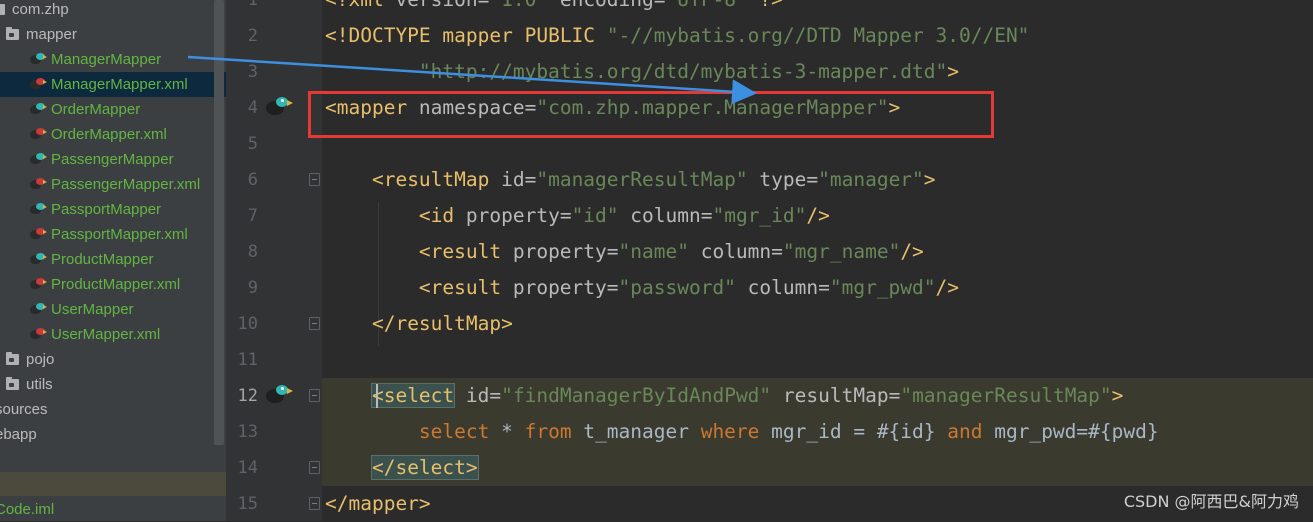  I want to click on csdn-watermark: CSDN @阿西巴&阿力鸡, so click(1211, 501).